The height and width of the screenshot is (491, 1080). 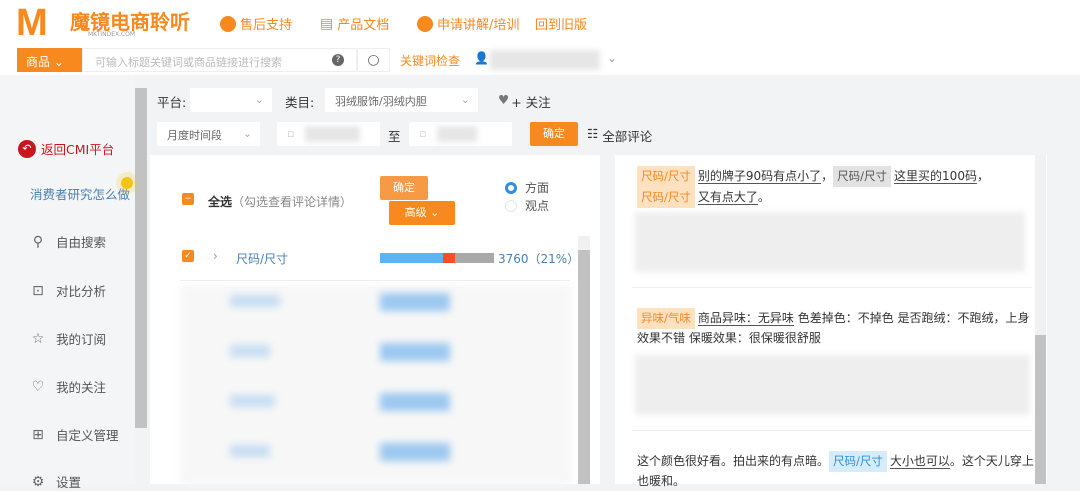 What do you see at coordinates (215, 256) in the screenshot?
I see `expand-chevron-icon: ›` at bounding box center [215, 256].